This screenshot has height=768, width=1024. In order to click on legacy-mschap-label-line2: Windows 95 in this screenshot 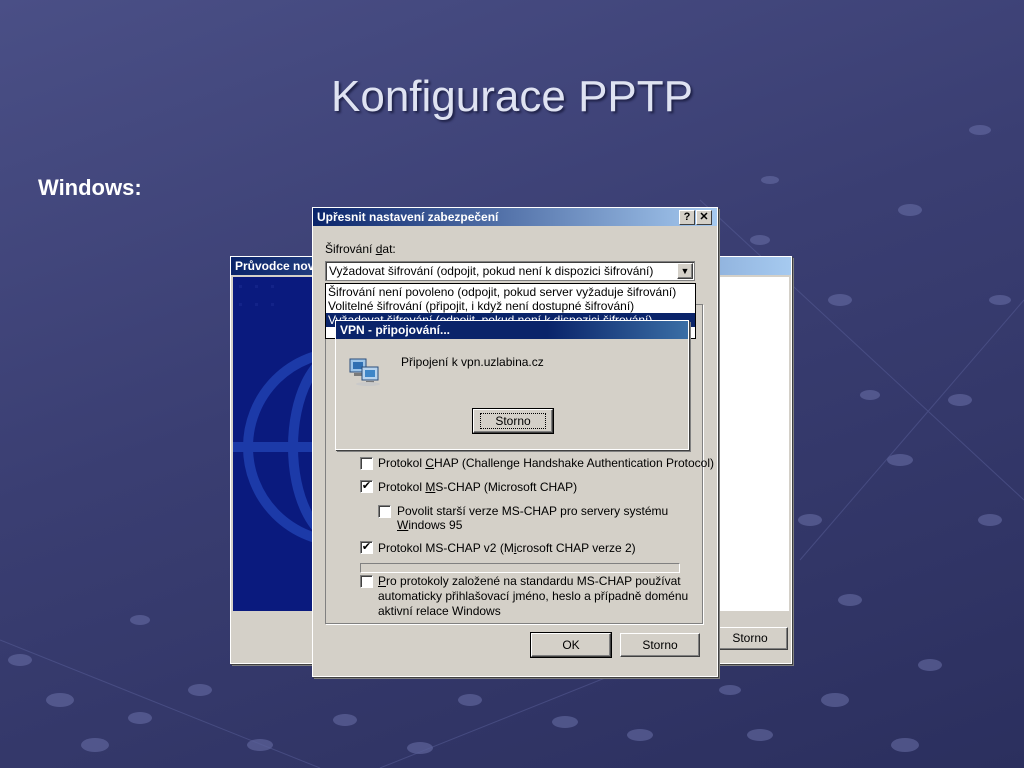, I will do `click(430, 525)`.